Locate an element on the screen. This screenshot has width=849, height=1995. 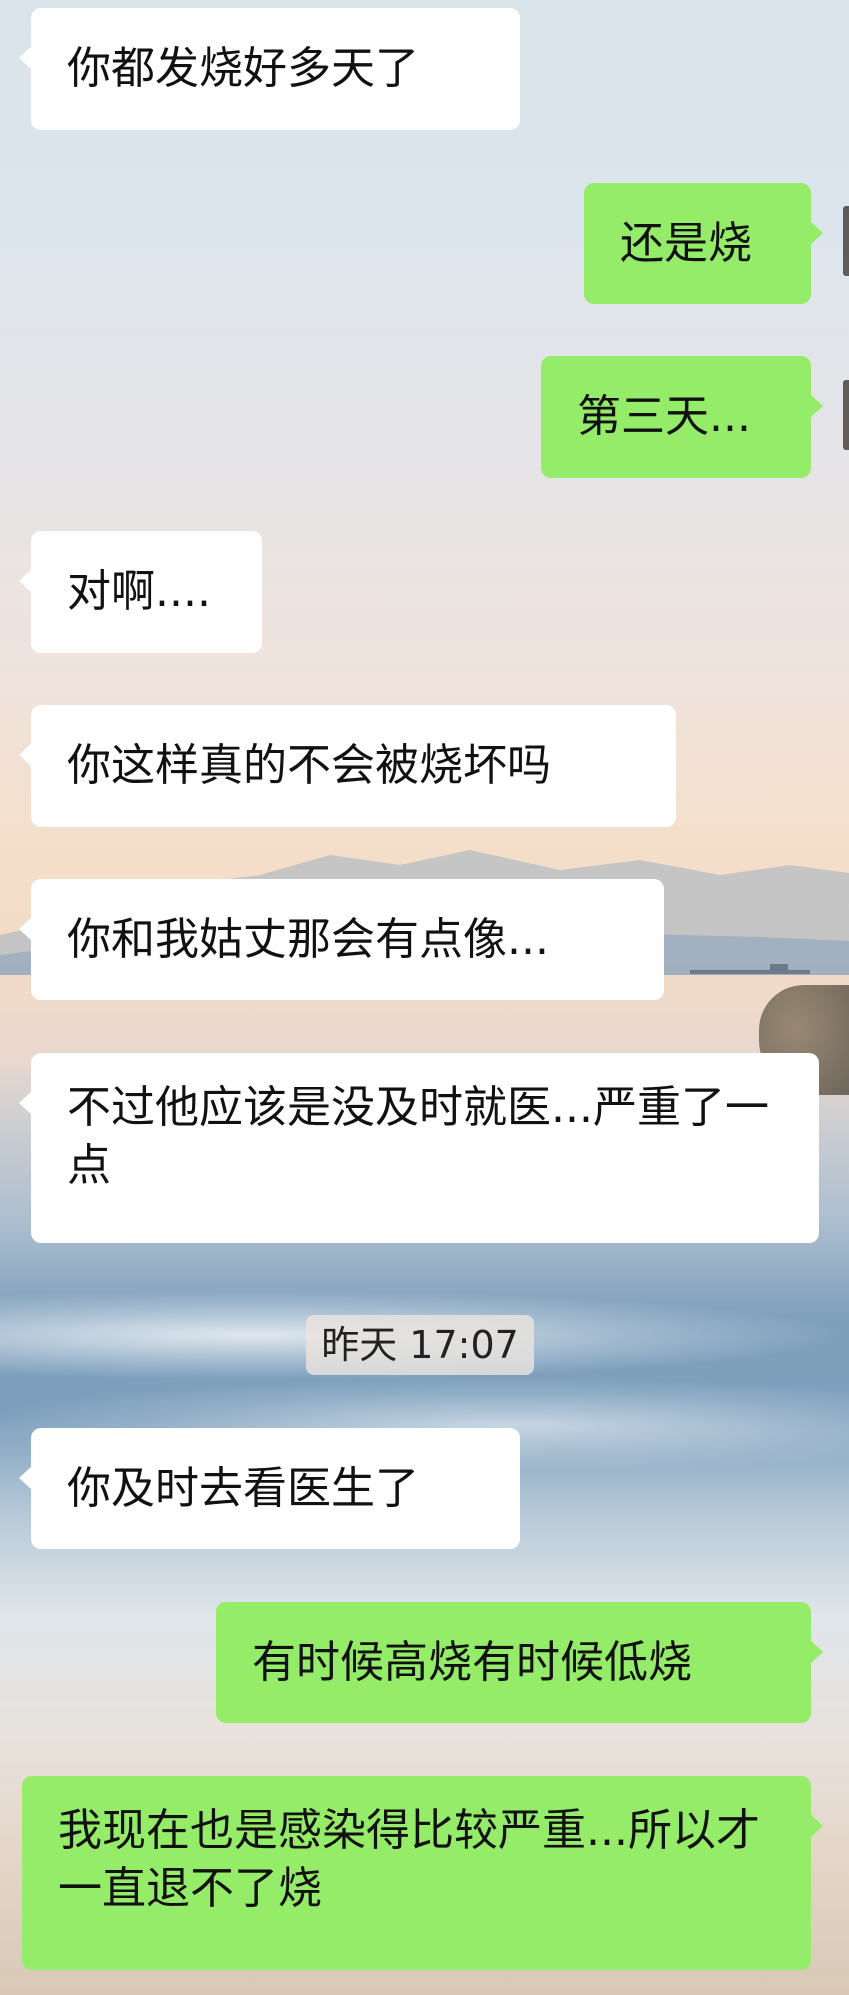
message-bubble-incoming: 你及时去看医生了 is located at coordinates (275, 1488).